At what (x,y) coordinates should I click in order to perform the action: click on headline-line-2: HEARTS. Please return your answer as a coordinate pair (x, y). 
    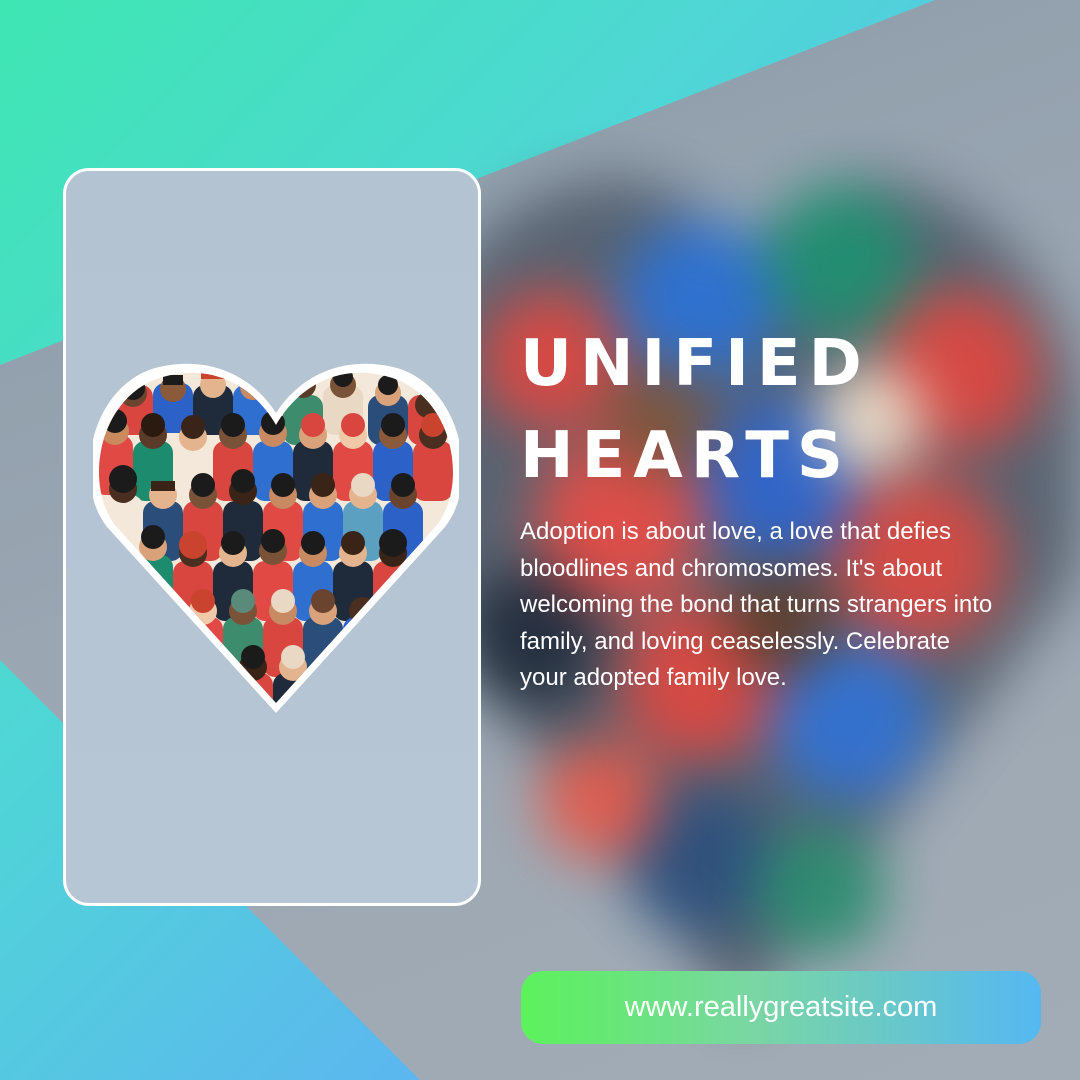
    Looking at the image, I should click on (685, 456).